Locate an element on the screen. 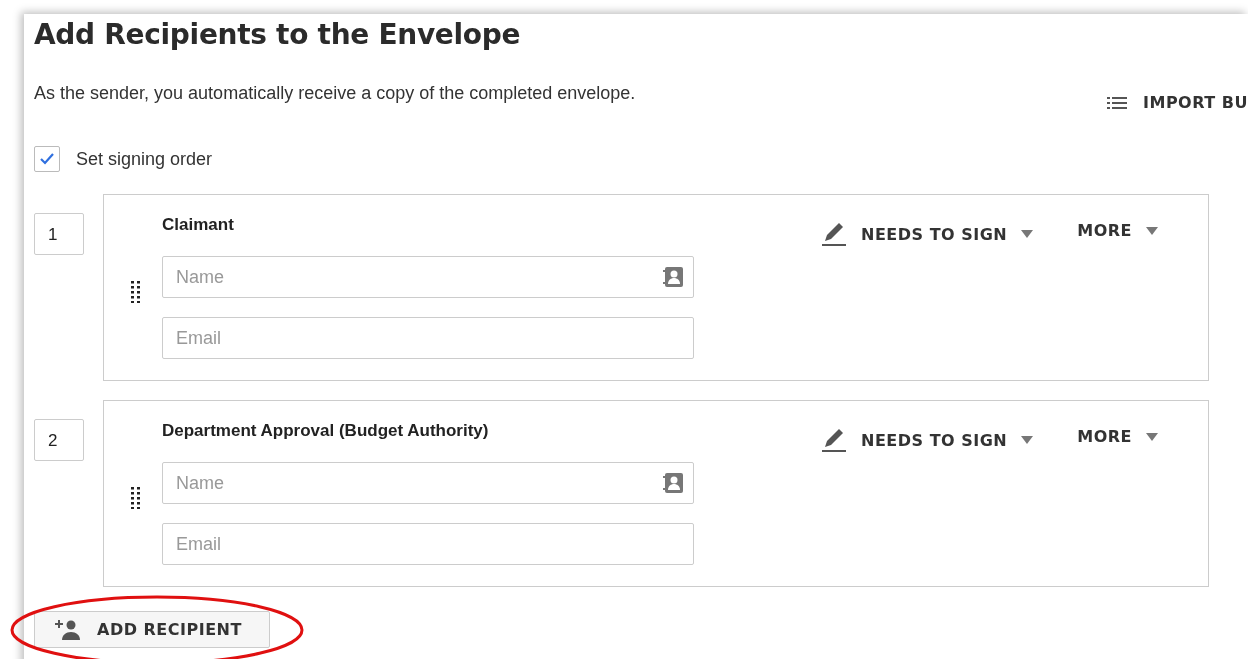  info-text: As the sender, you automatically receive a copy of the completed envelope. is located at coordinates (335, 93).